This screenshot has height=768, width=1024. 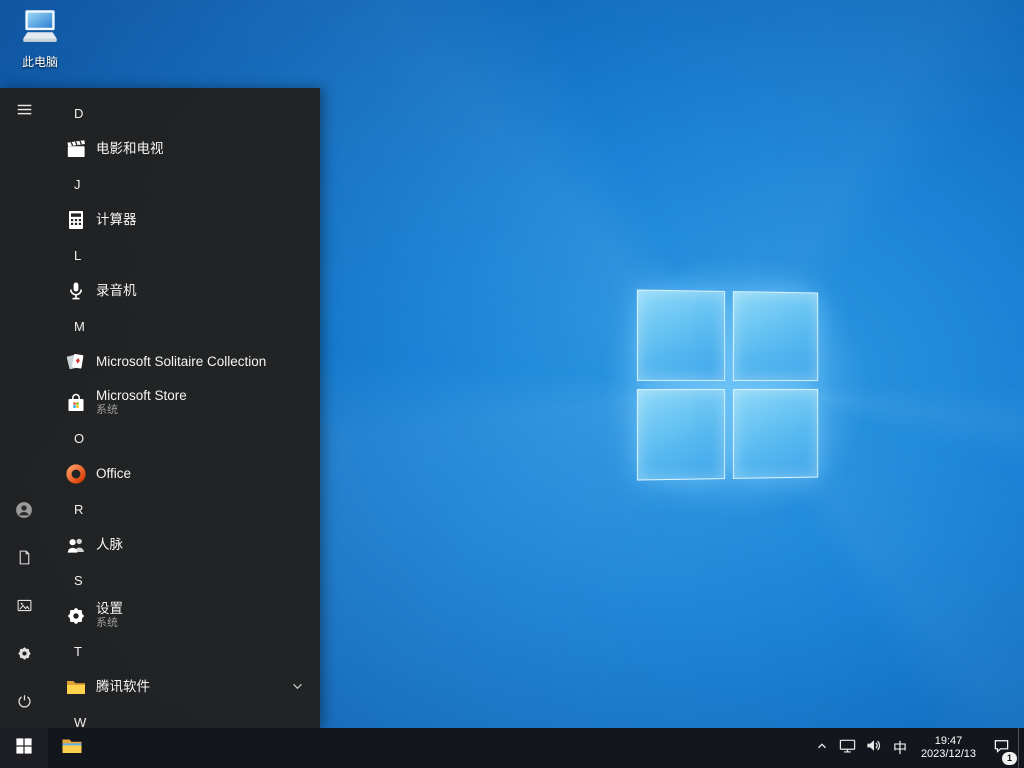 I want to click on speaker-icon, so click(x=873, y=748).